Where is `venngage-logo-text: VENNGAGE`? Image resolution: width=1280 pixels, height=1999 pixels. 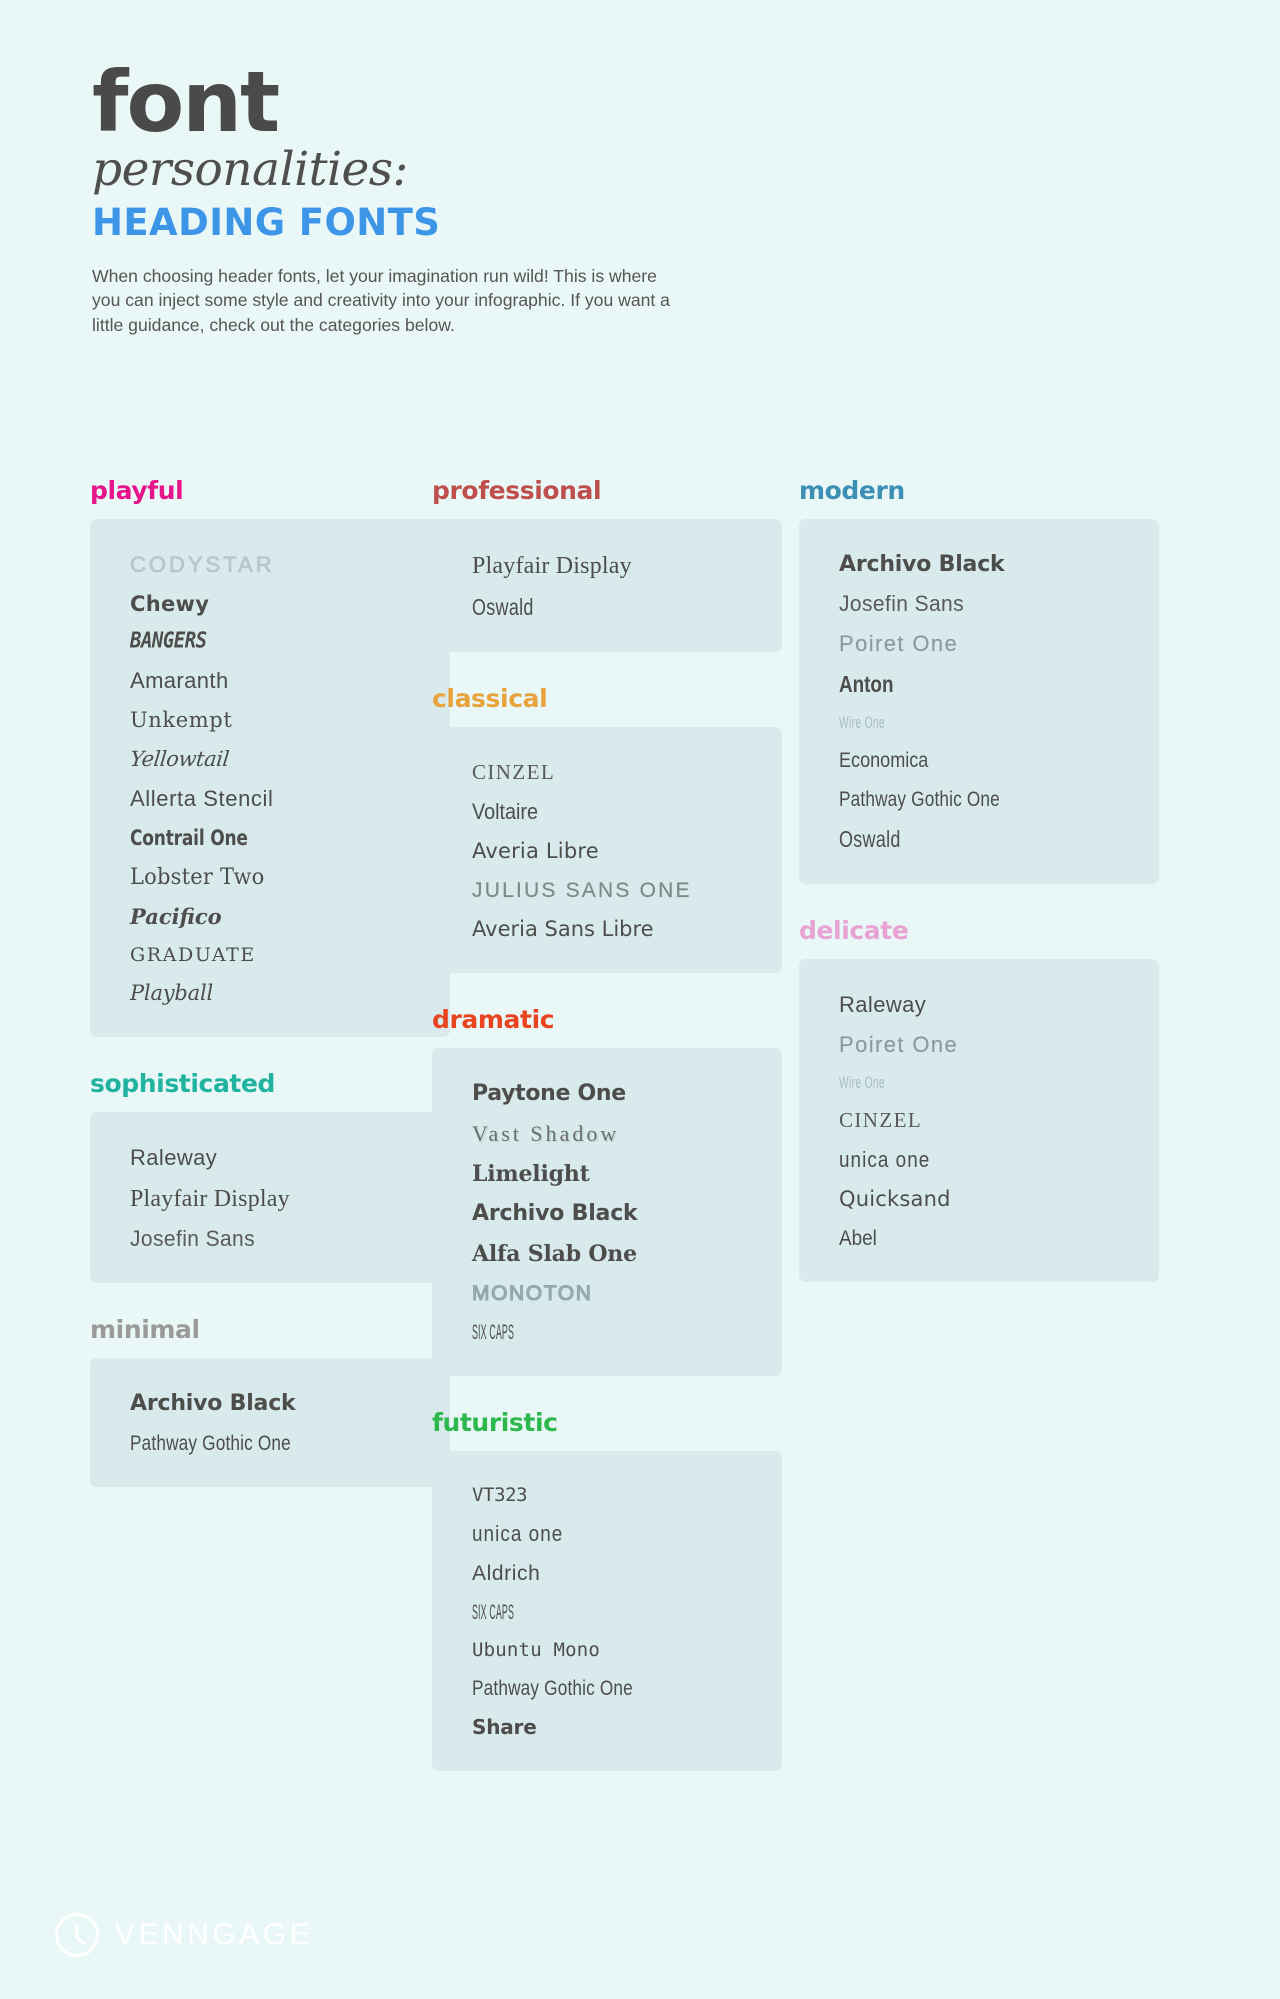 venngage-logo-text: VENNGAGE is located at coordinates (214, 1934).